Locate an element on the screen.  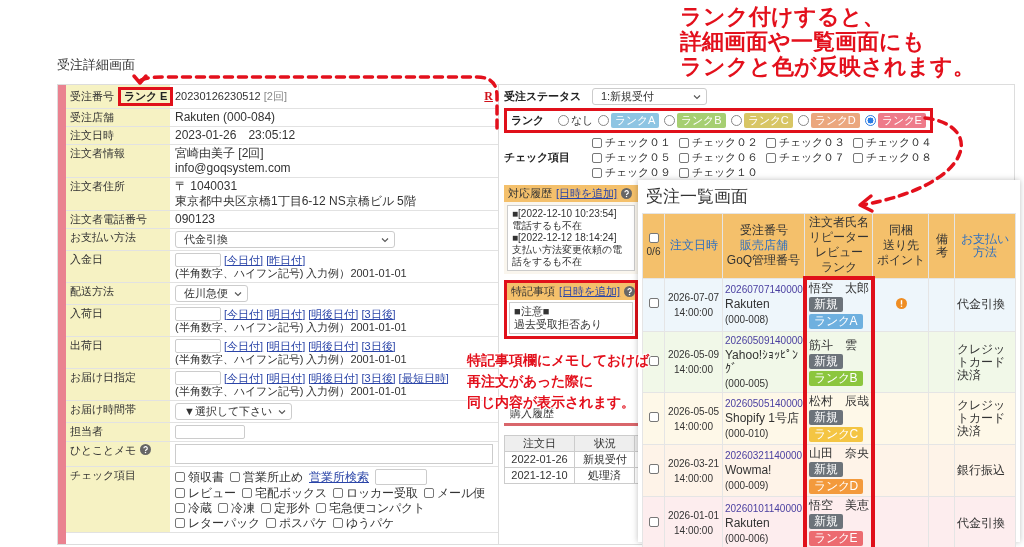
checkbox-label: 冷蔵 is located at coordinates (200, 508).